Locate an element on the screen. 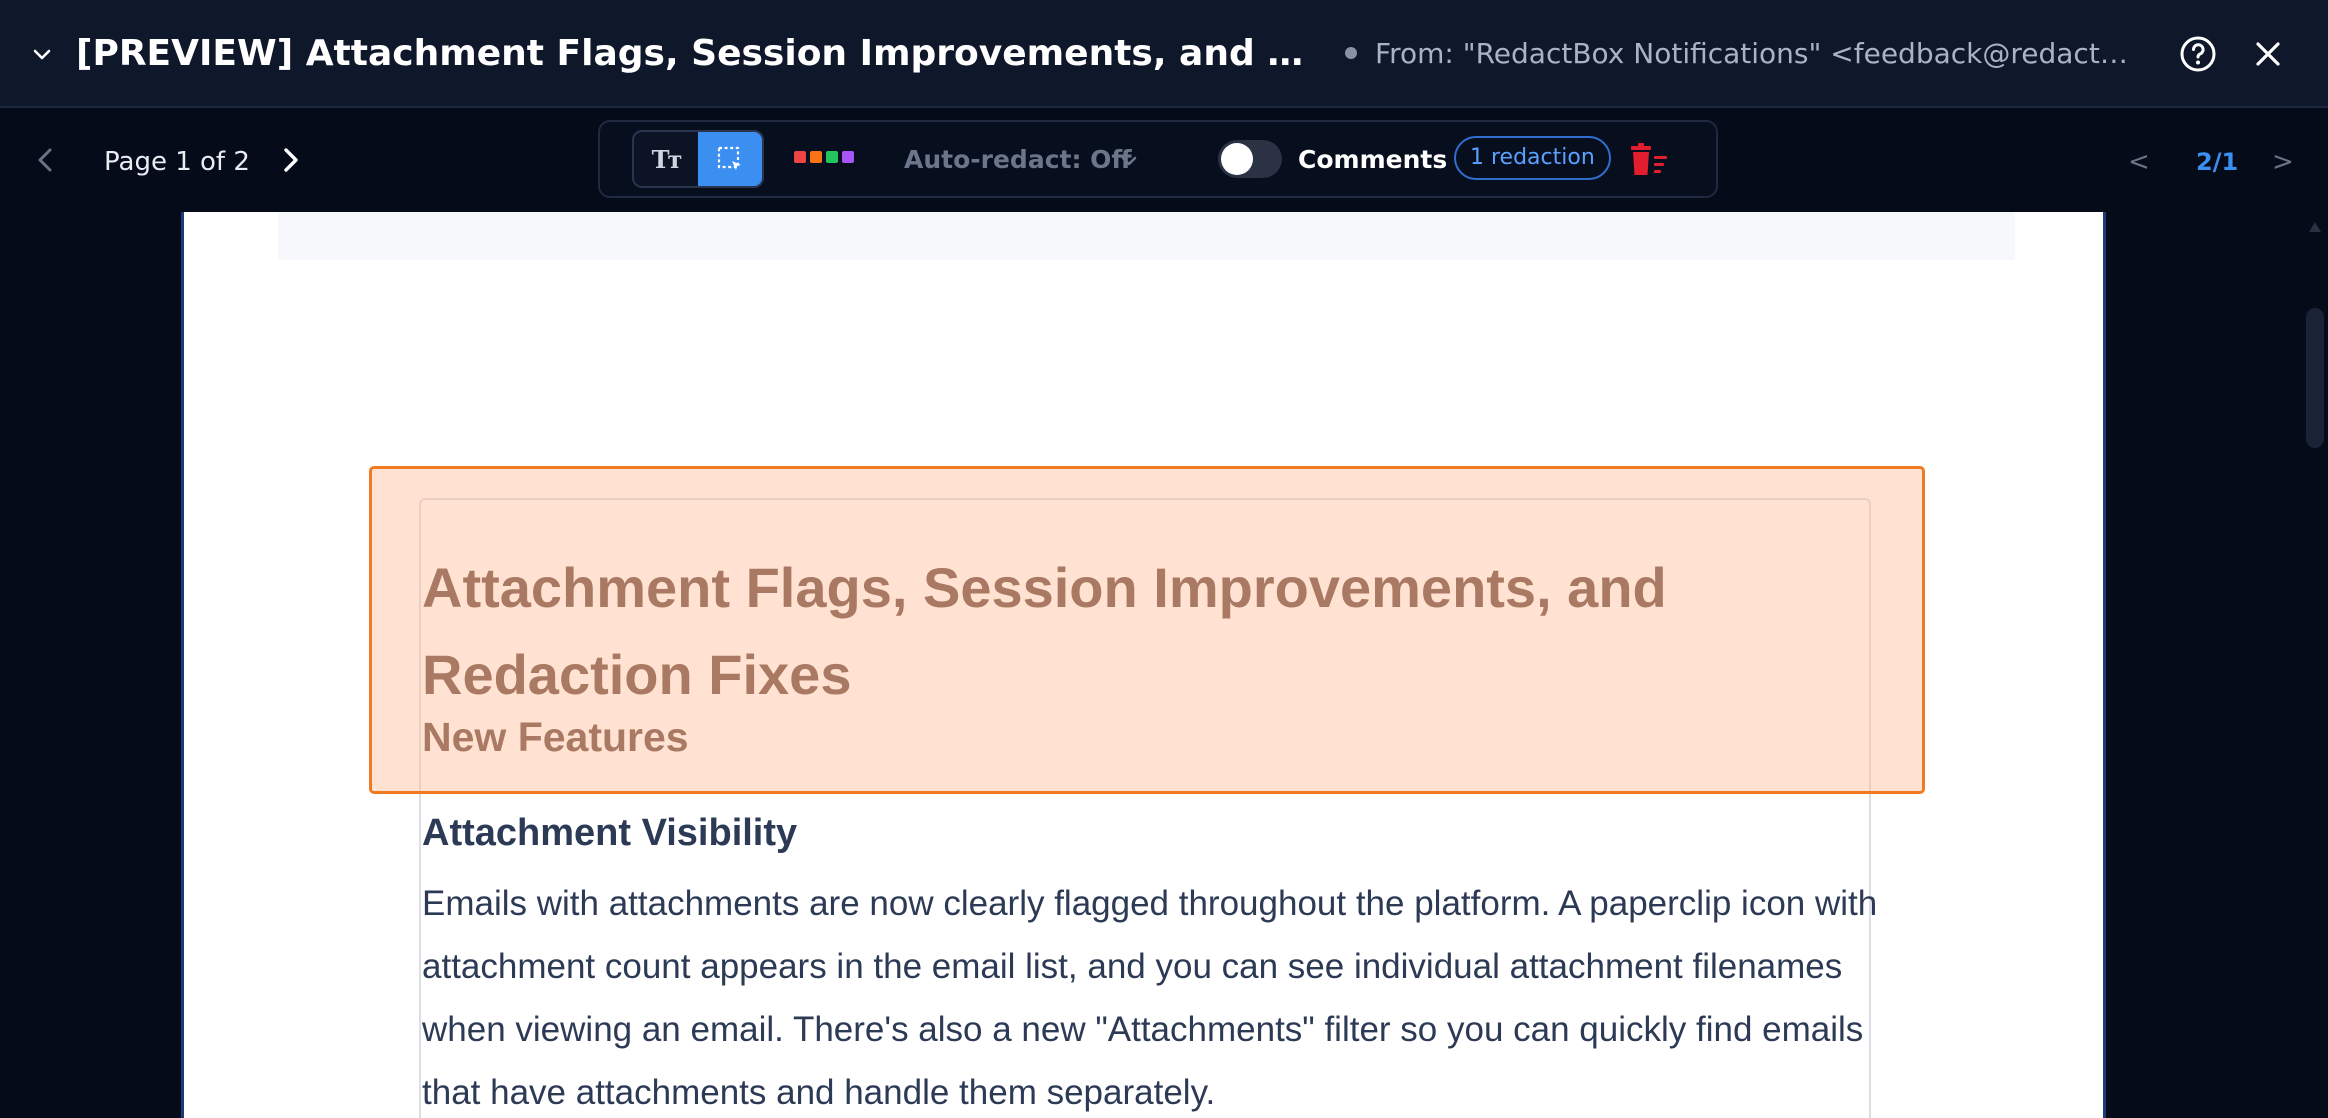 This screenshot has width=2328, height=1118. next-page-button is located at coordinates (290, 160).